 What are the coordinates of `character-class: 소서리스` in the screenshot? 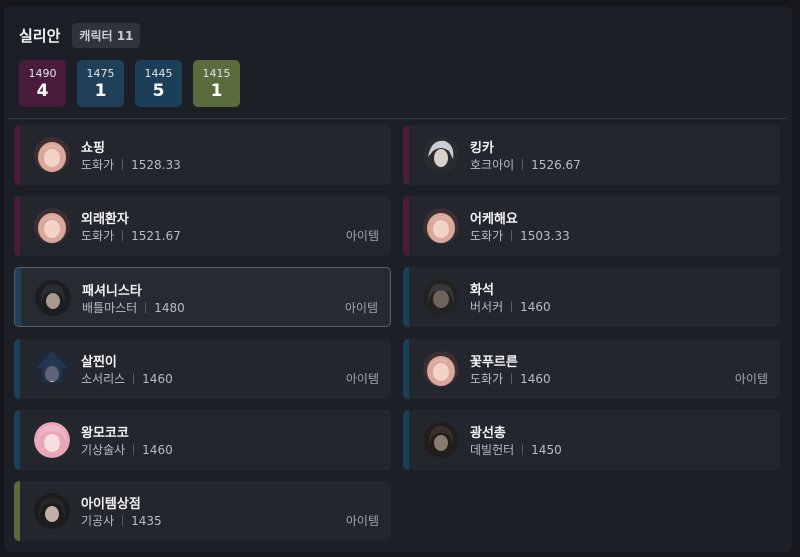 It's located at (103, 379).